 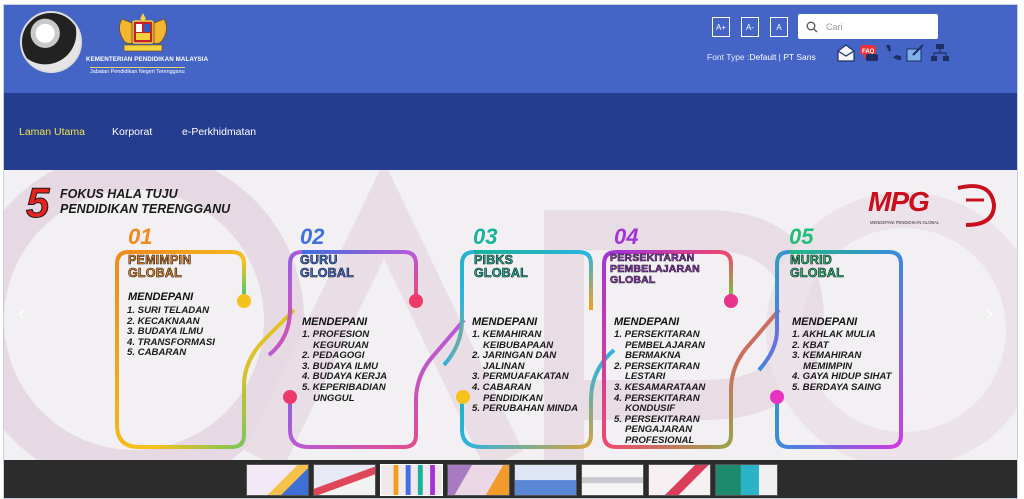 What do you see at coordinates (876, 26) in the screenshot?
I see `search-input` at bounding box center [876, 26].